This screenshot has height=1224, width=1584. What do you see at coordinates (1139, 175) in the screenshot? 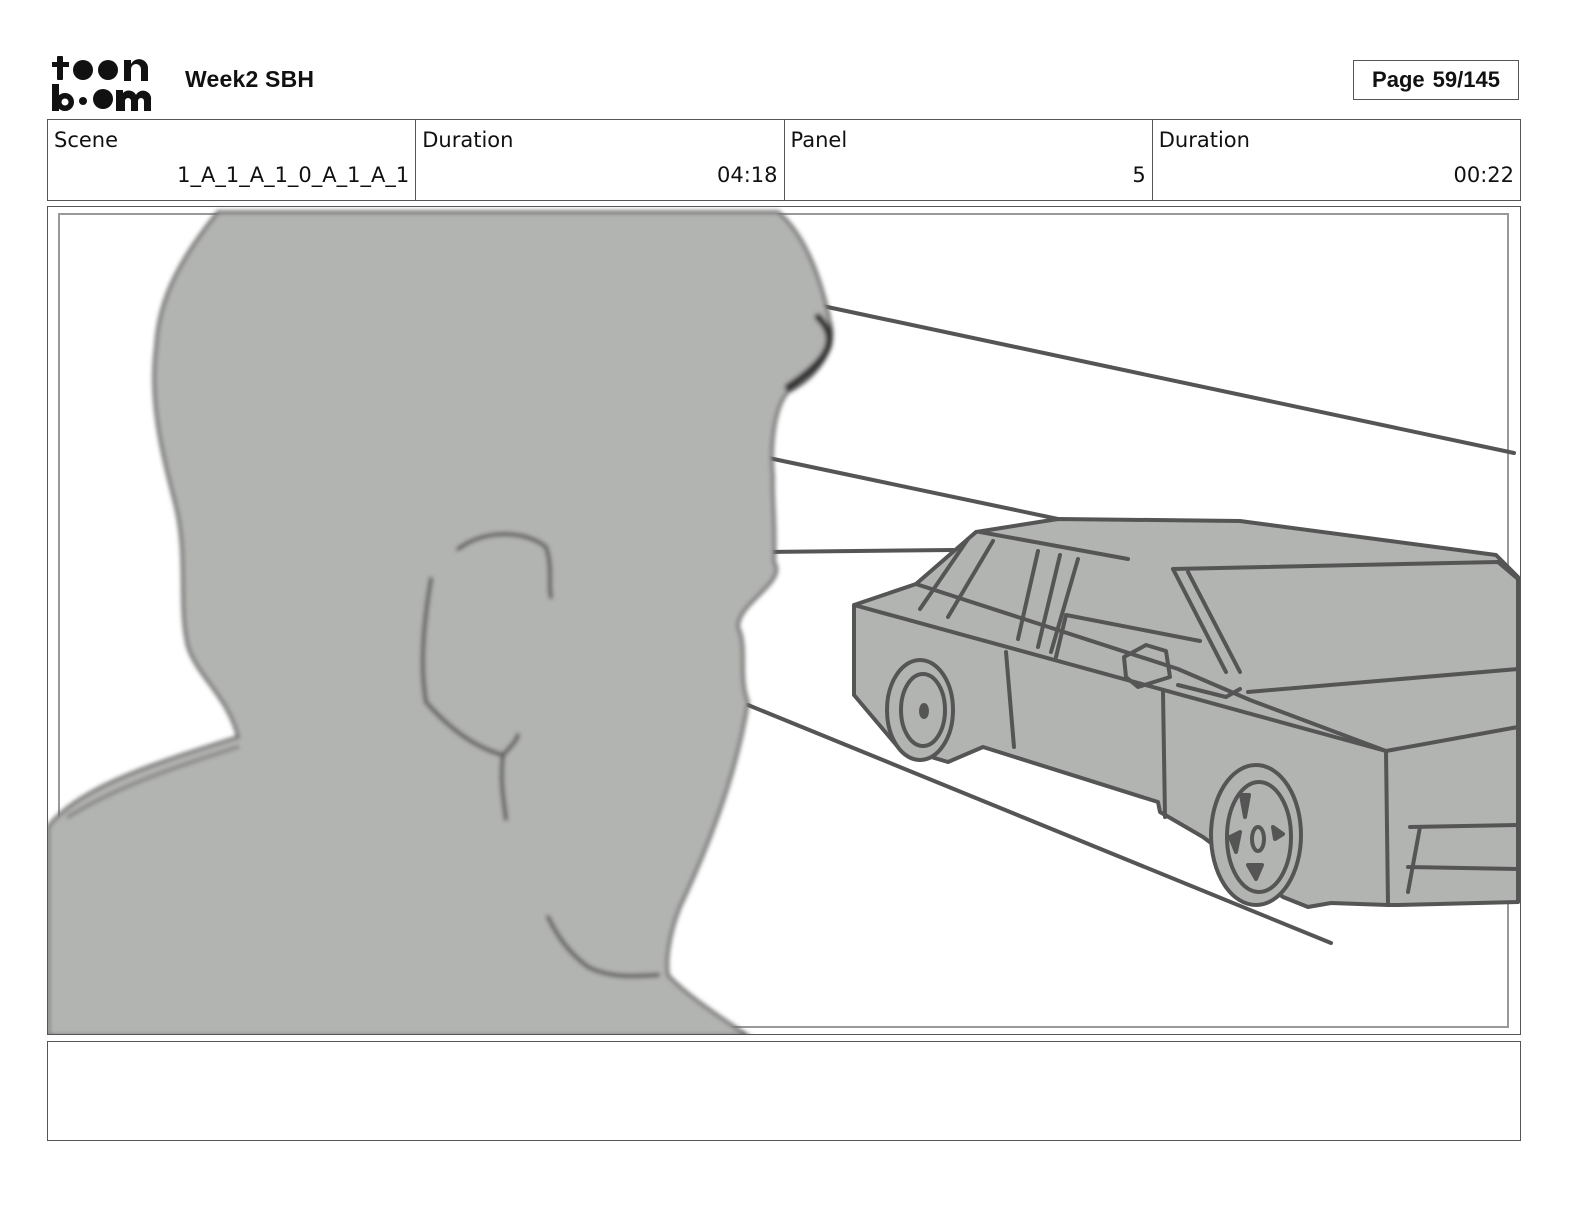
I see `panel-value: 5` at bounding box center [1139, 175].